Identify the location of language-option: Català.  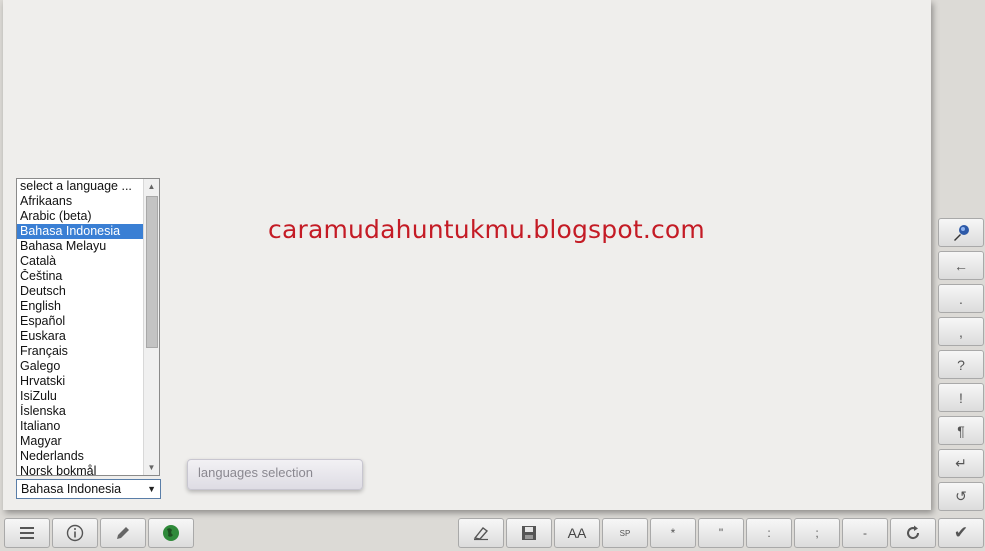
(81, 261).